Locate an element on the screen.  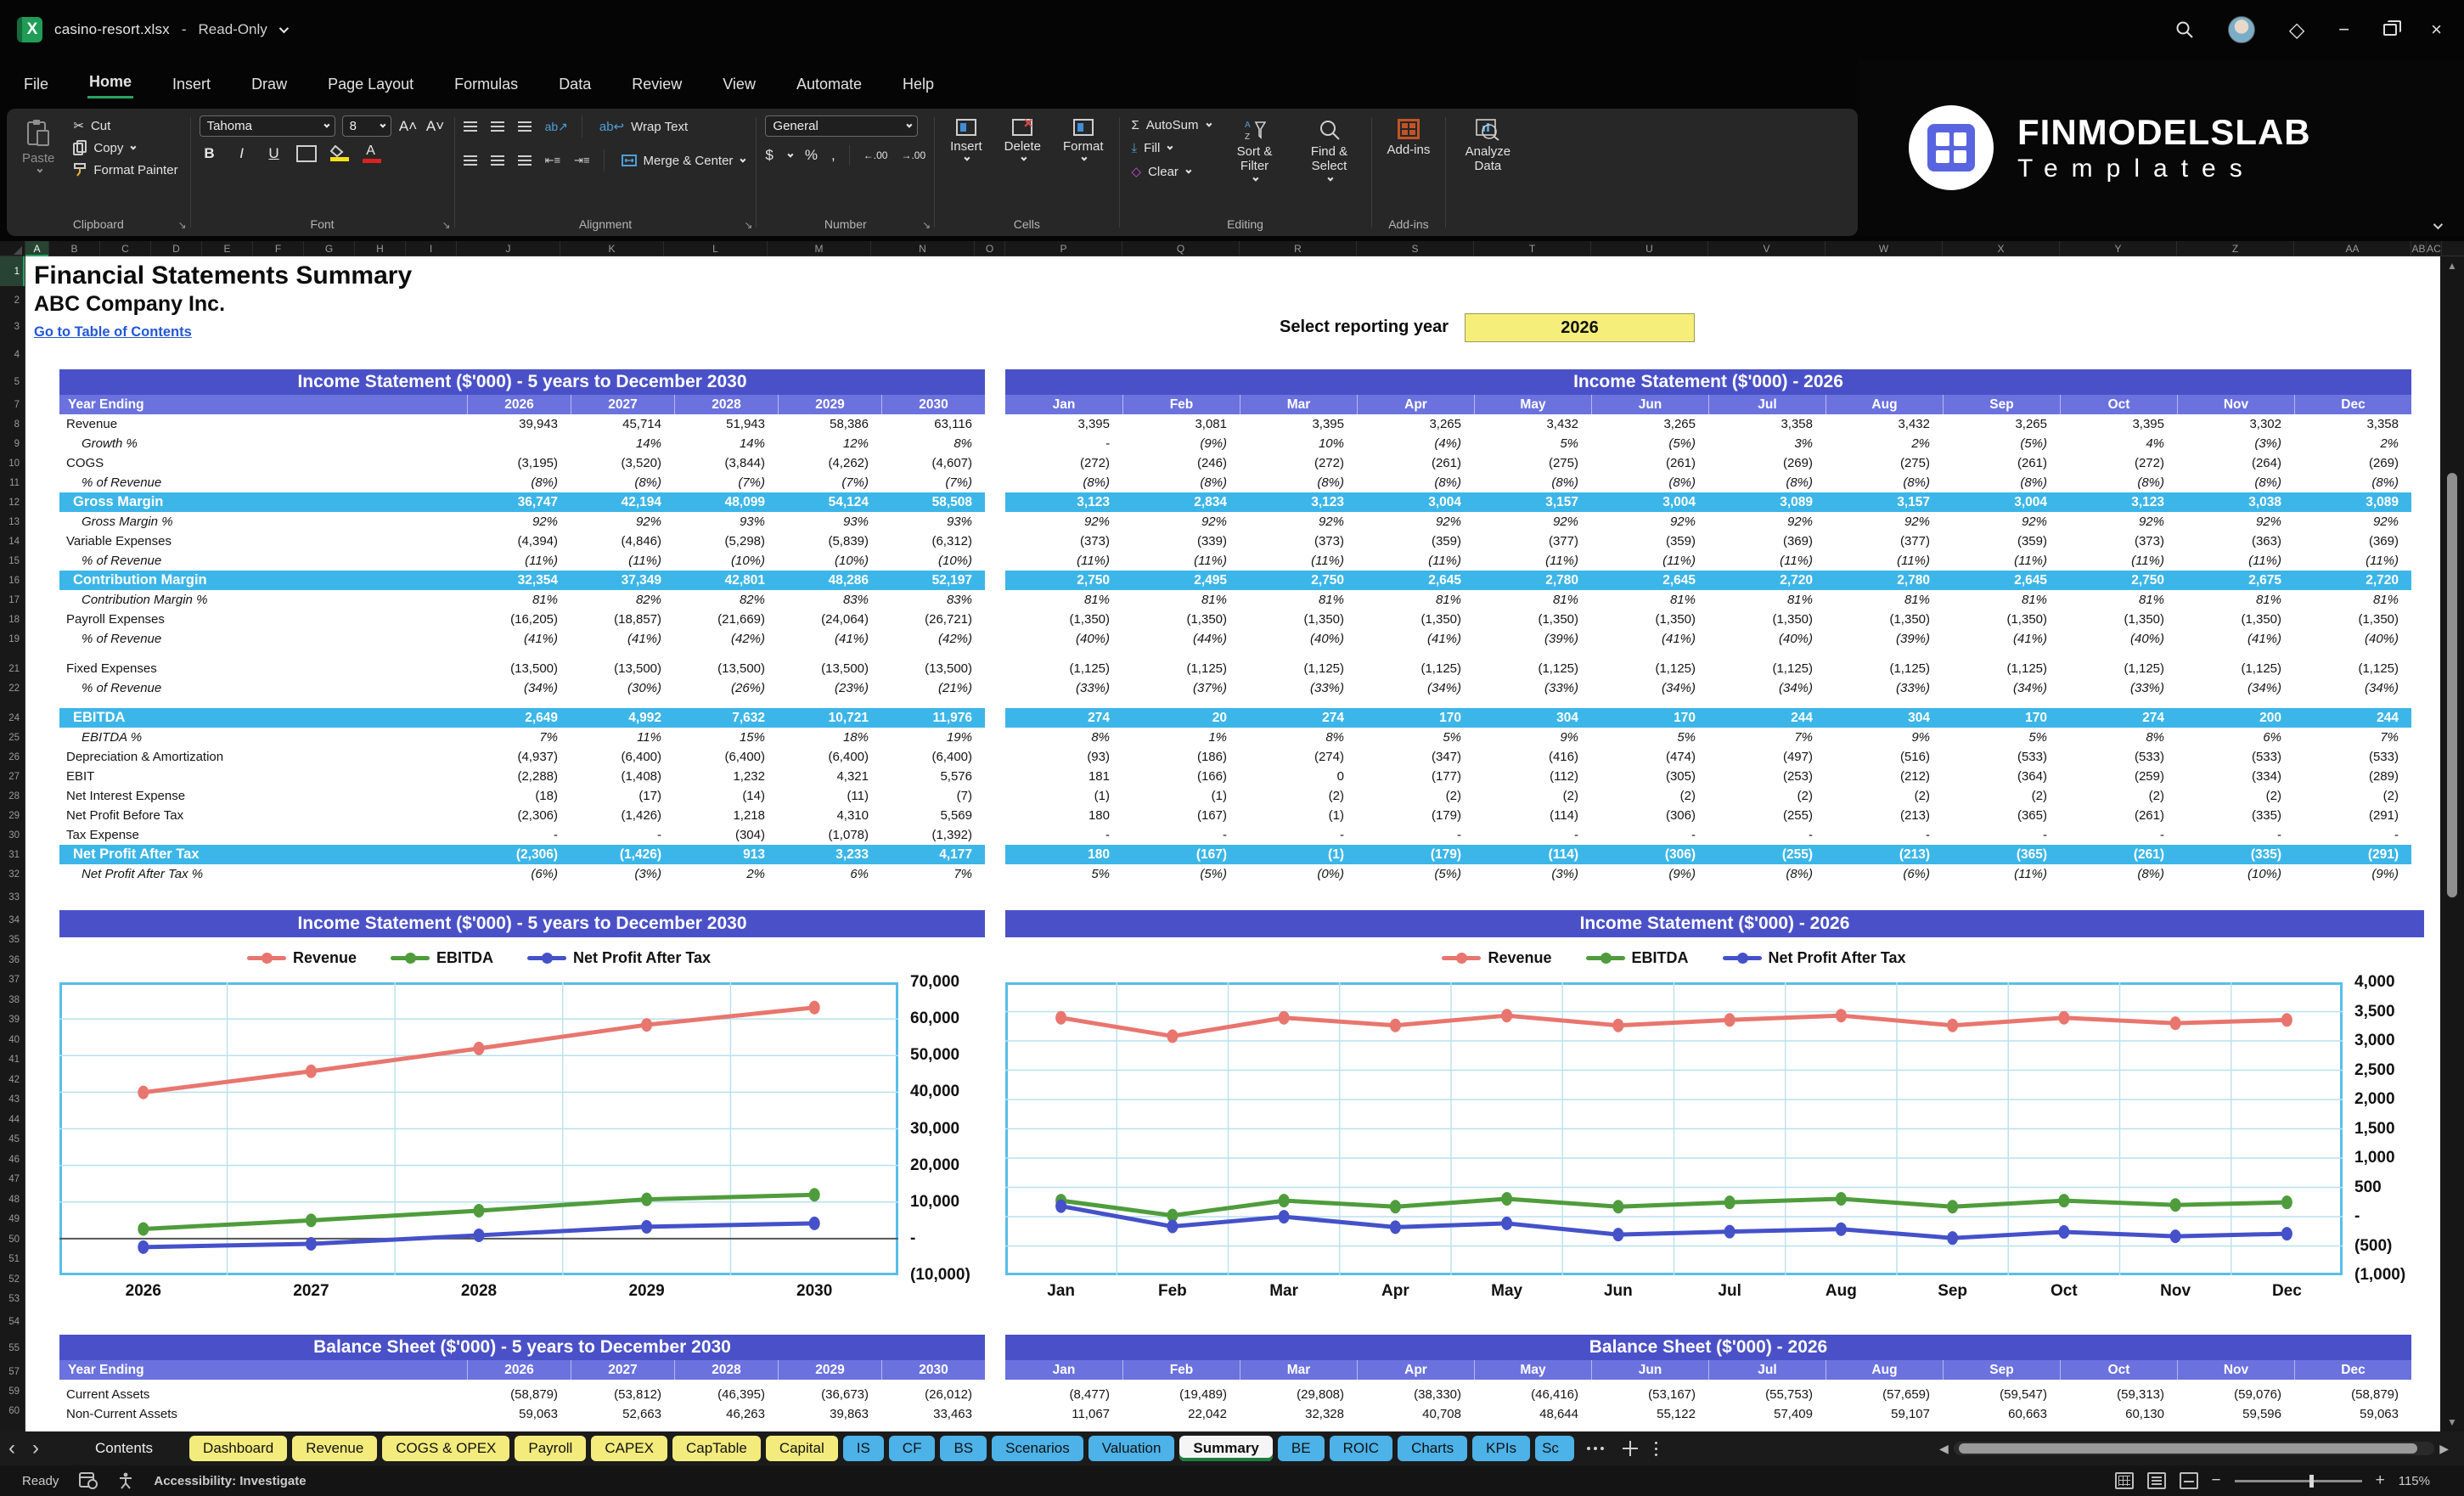
row-label: Net Profit Before Tax is located at coordinates (263, 815).